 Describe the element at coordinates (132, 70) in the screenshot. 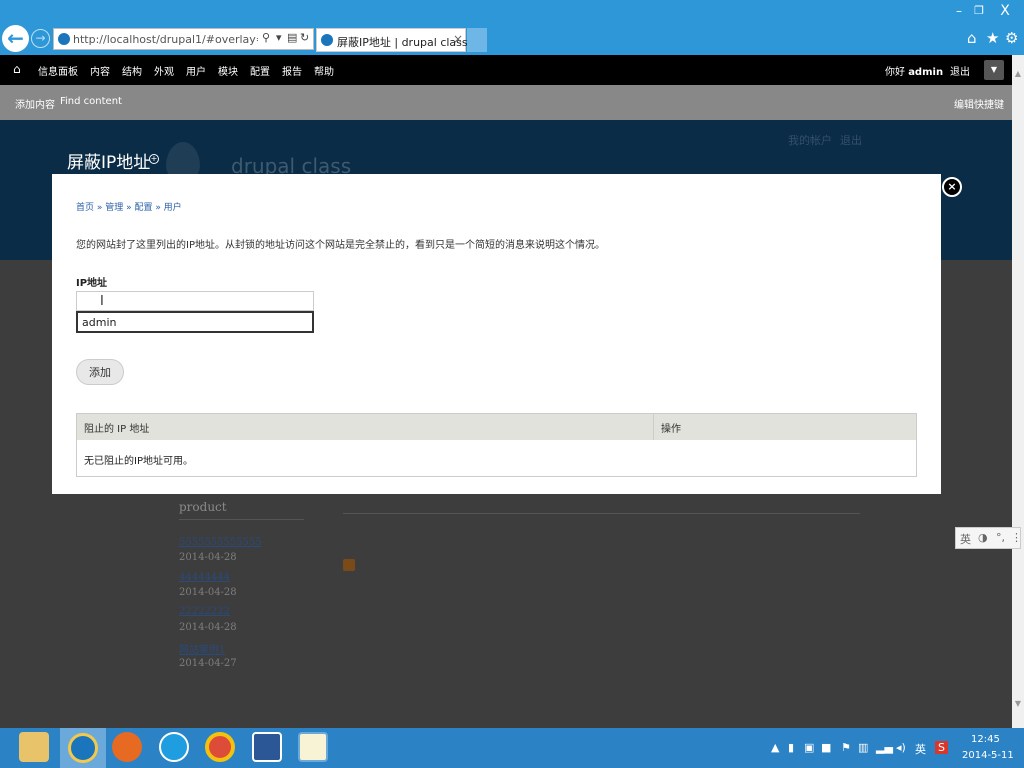

I see `menu-structure: 结构` at that location.